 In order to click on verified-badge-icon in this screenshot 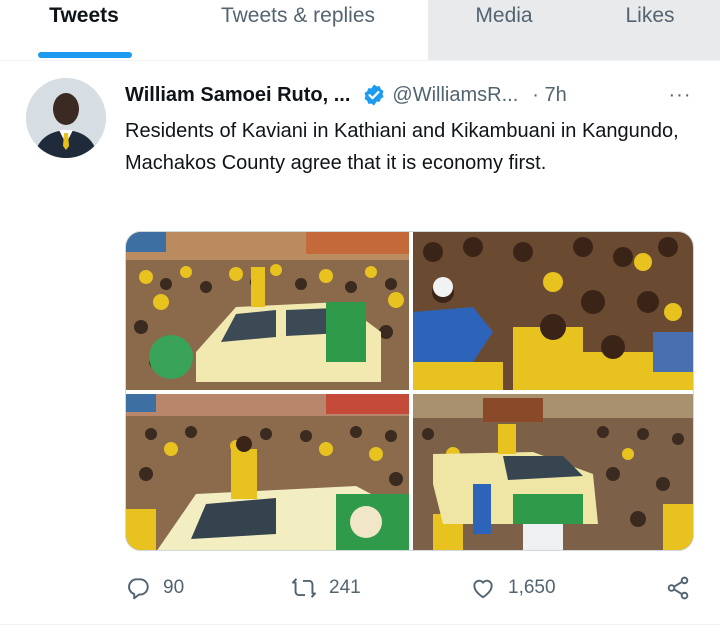, I will do `click(374, 95)`.